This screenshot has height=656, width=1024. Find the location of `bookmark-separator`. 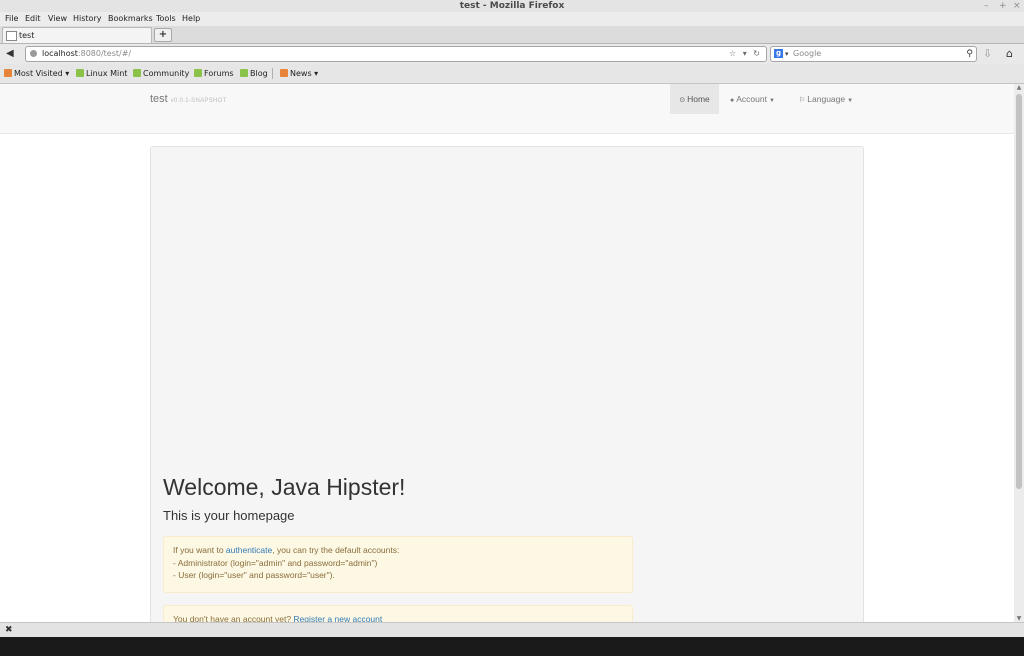

bookmark-separator is located at coordinates (272, 73).